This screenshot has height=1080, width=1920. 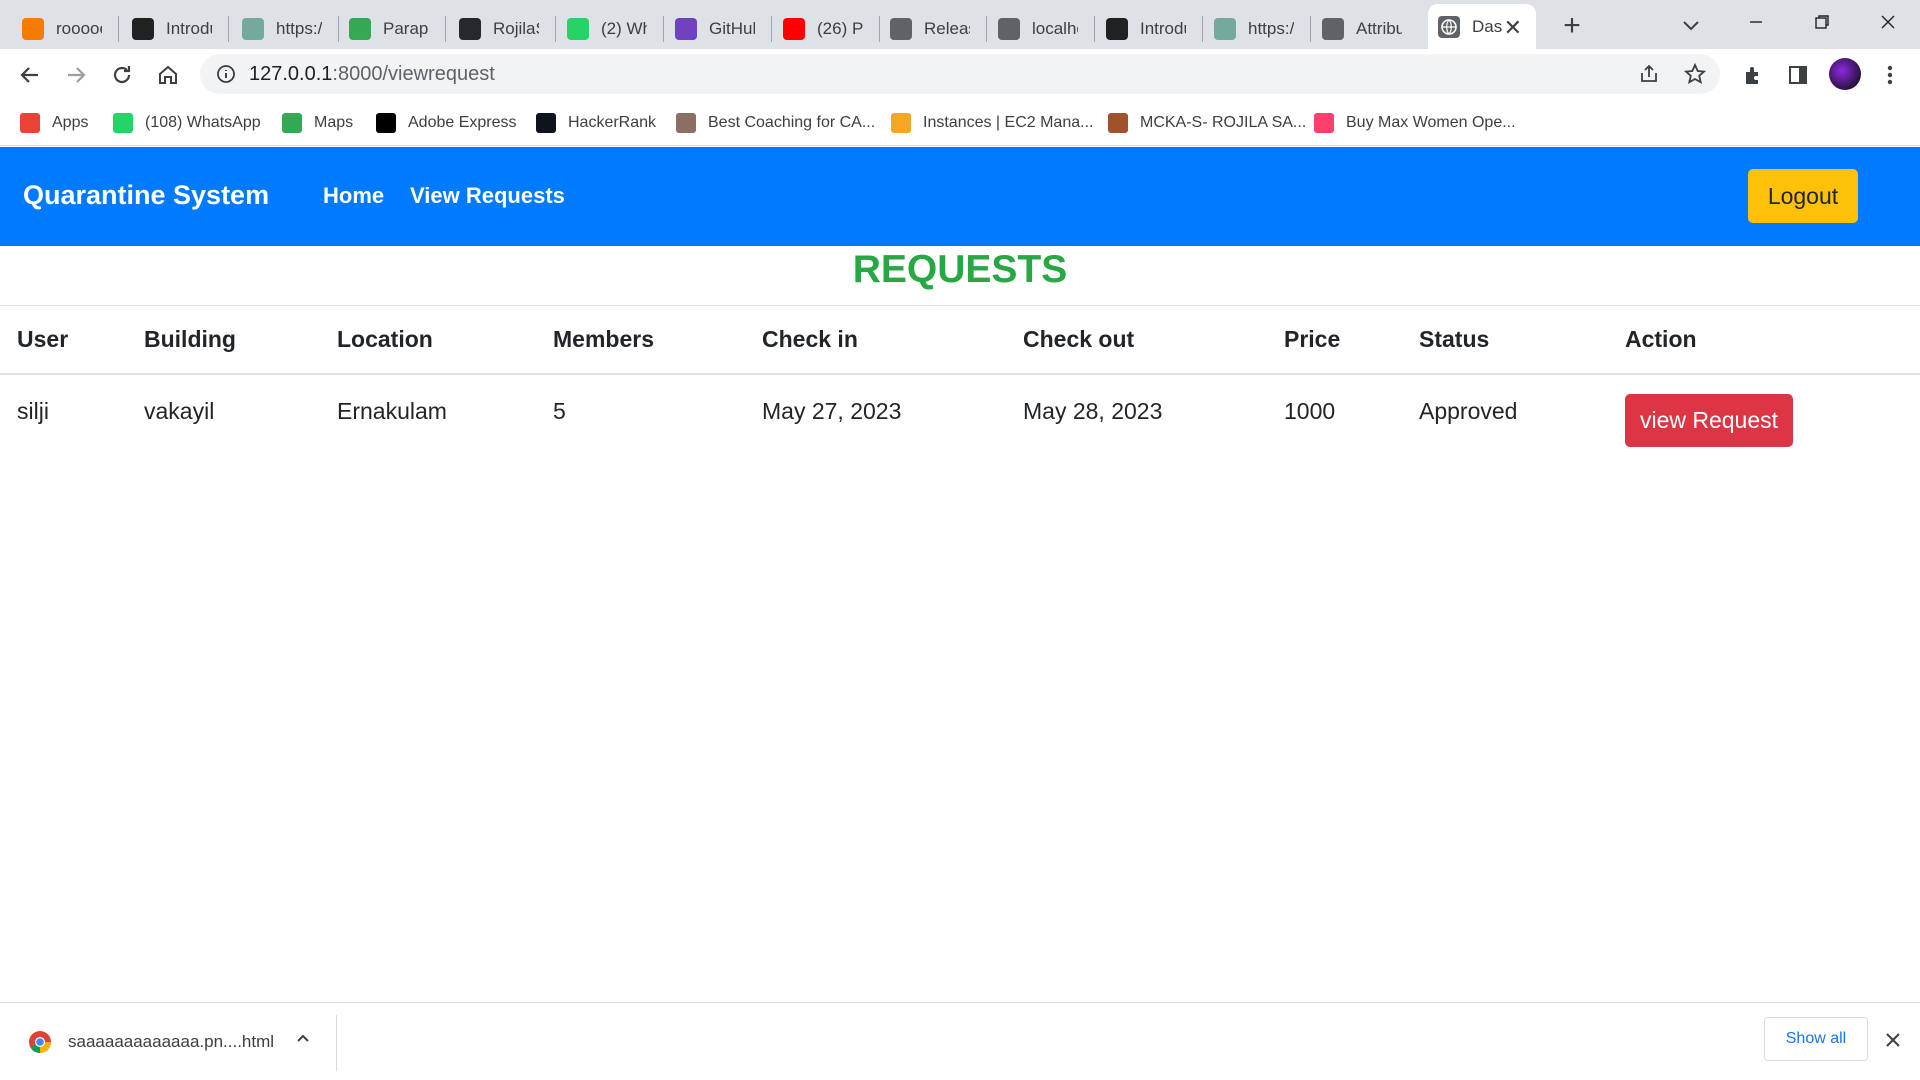 What do you see at coordinates (336, 1043) in the screenshot?
I see `download-separator` at bounding box center [336, 1043].